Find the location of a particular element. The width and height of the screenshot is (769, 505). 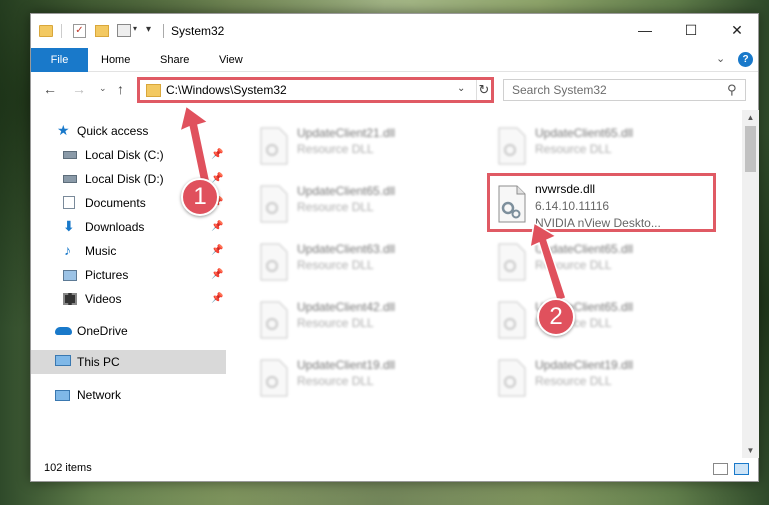

sidebar-item-music: ♪ Music 📌 is located at coordinates (128, 251).